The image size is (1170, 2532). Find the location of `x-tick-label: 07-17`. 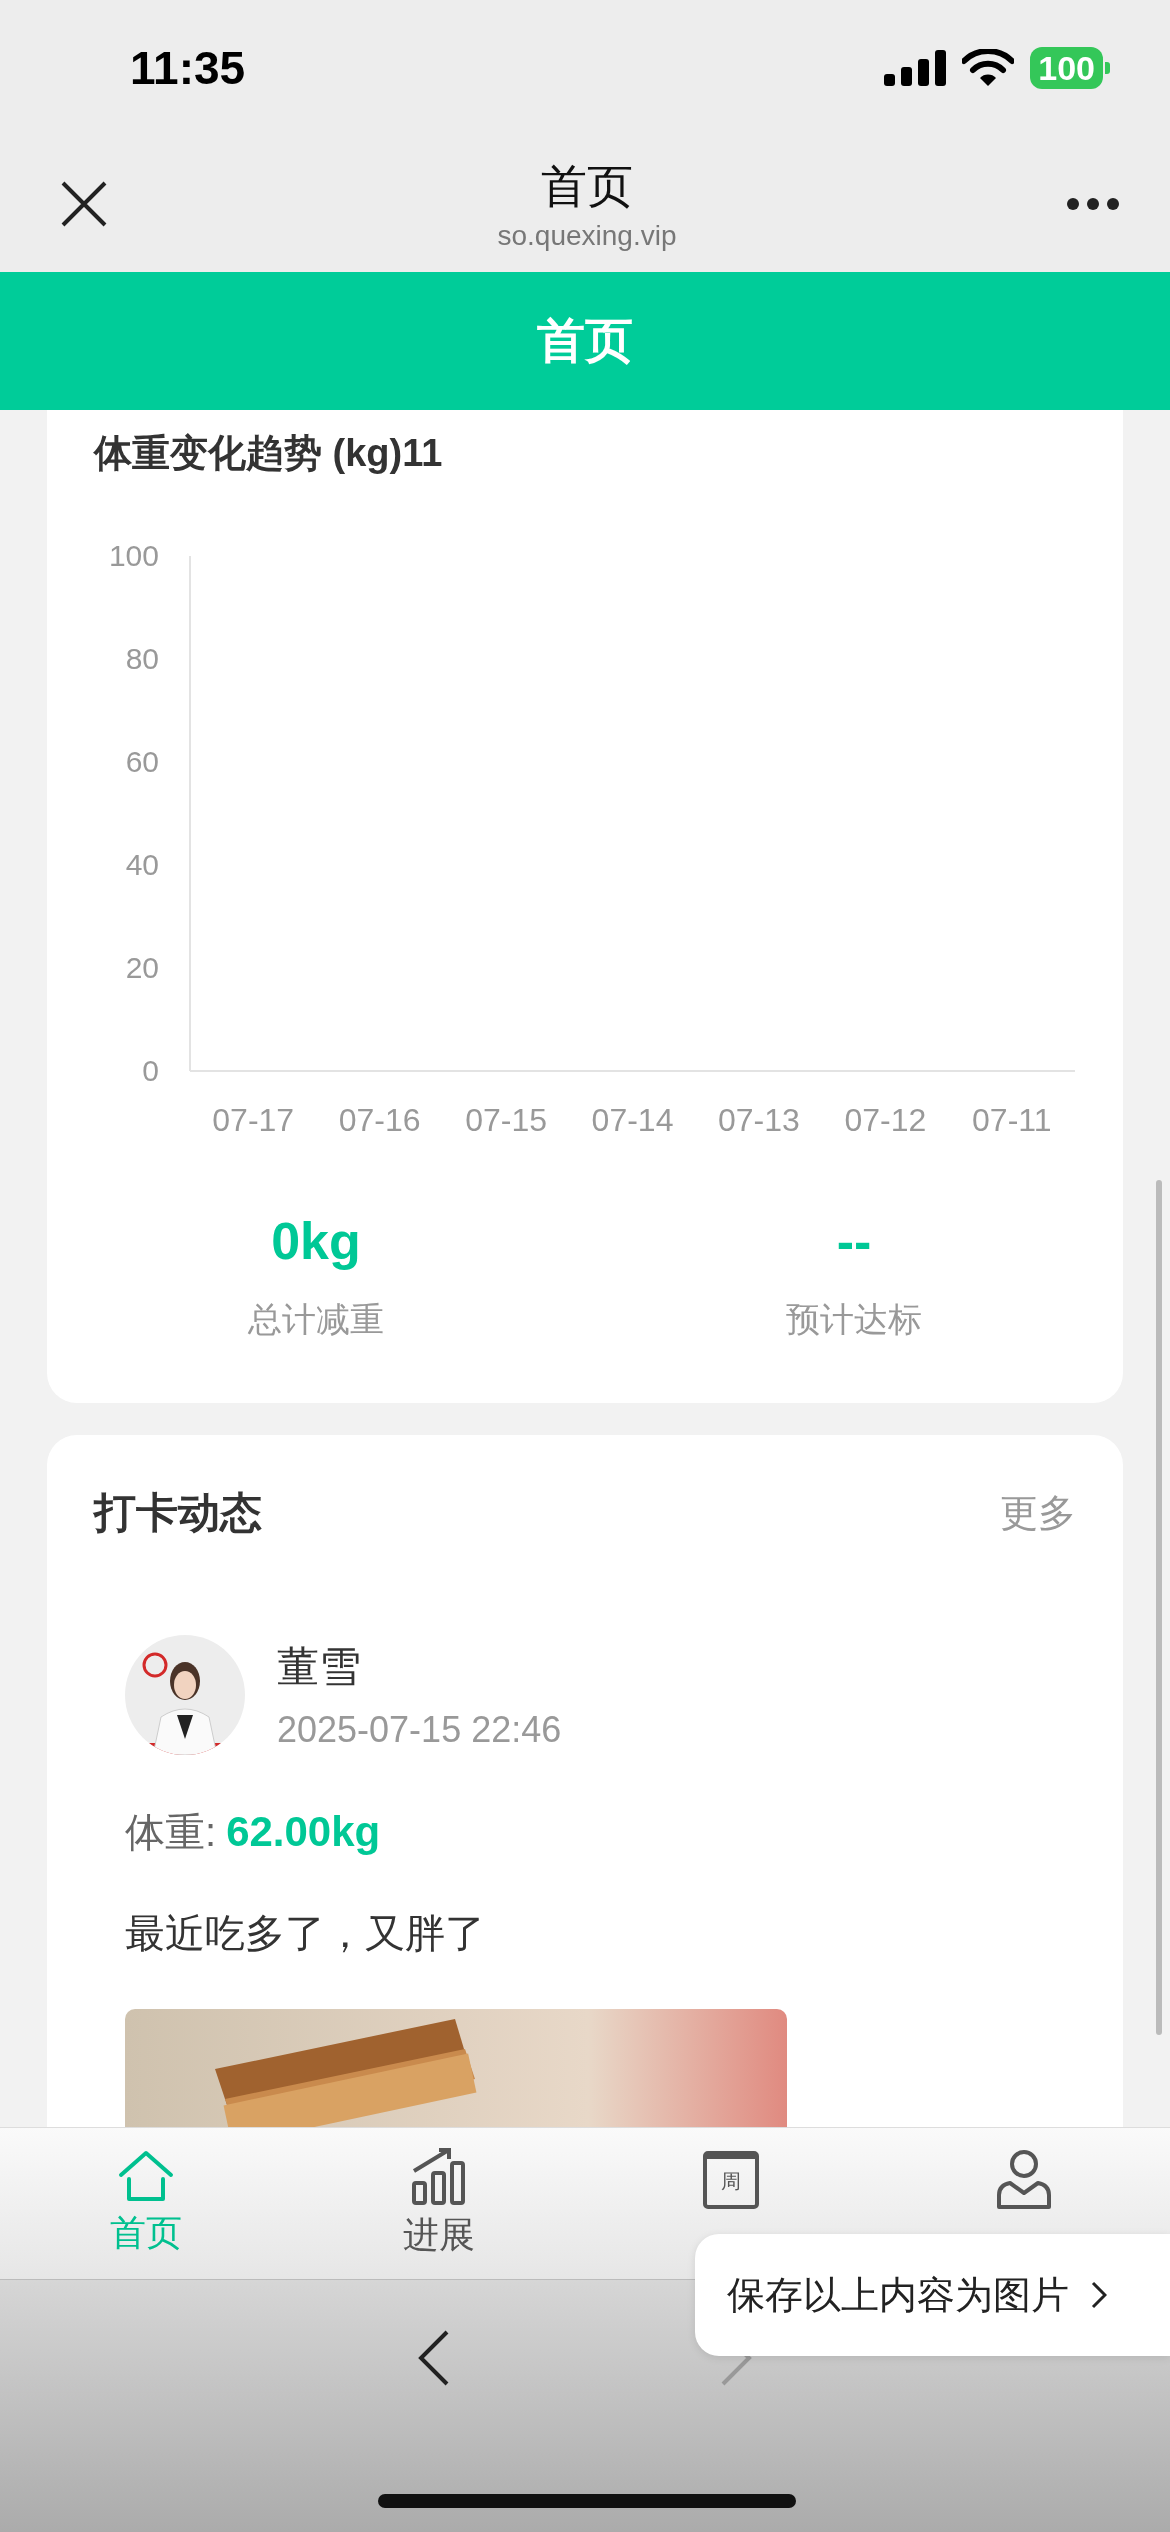

x-tick-label: 07-17 is located at coordinates (253, 1120).